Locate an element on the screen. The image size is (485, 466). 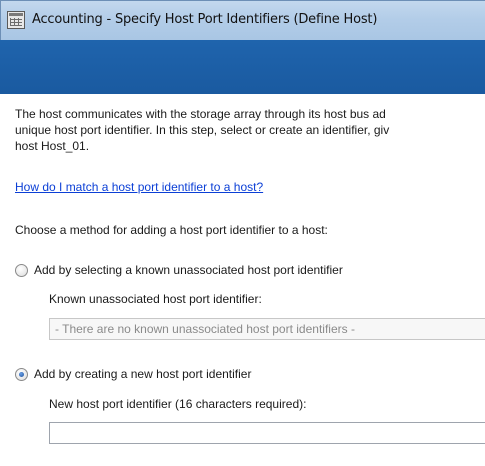
option-known-radio is located at coordinates (21, 270).